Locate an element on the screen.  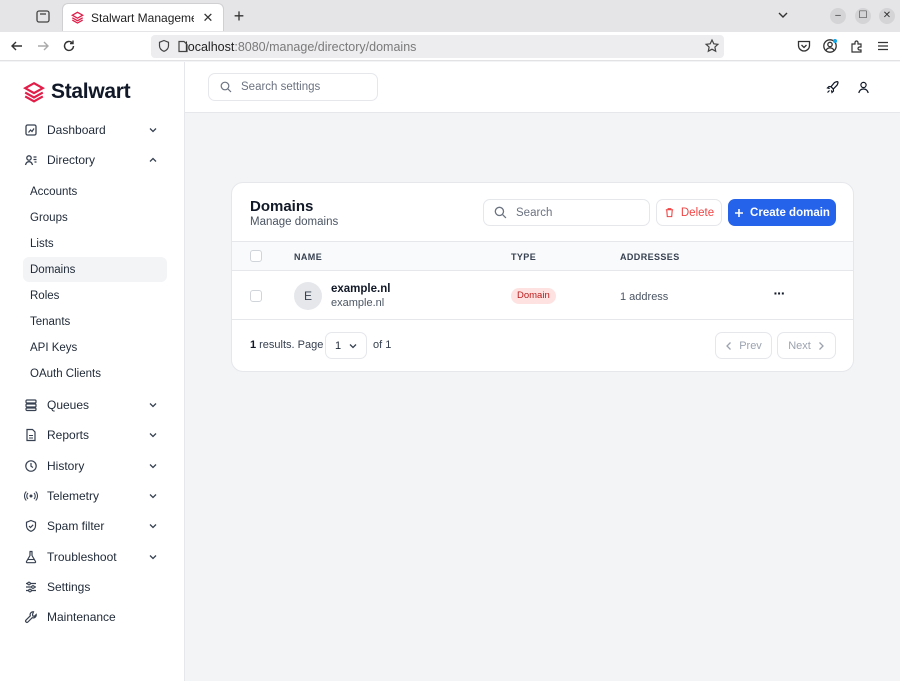
url-text: localhost:8080/manage/directory/domains is located at coordinates (301, 46).